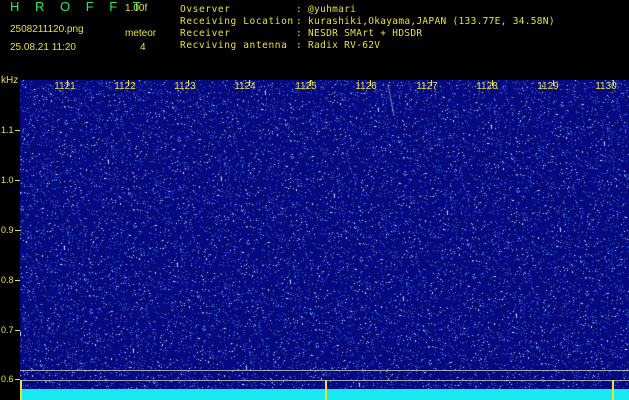 The image size is (629, 400). Describe the element at coordinates (10, 80) in the screenshot. I see `y-axis-unit: kHz` at that location.